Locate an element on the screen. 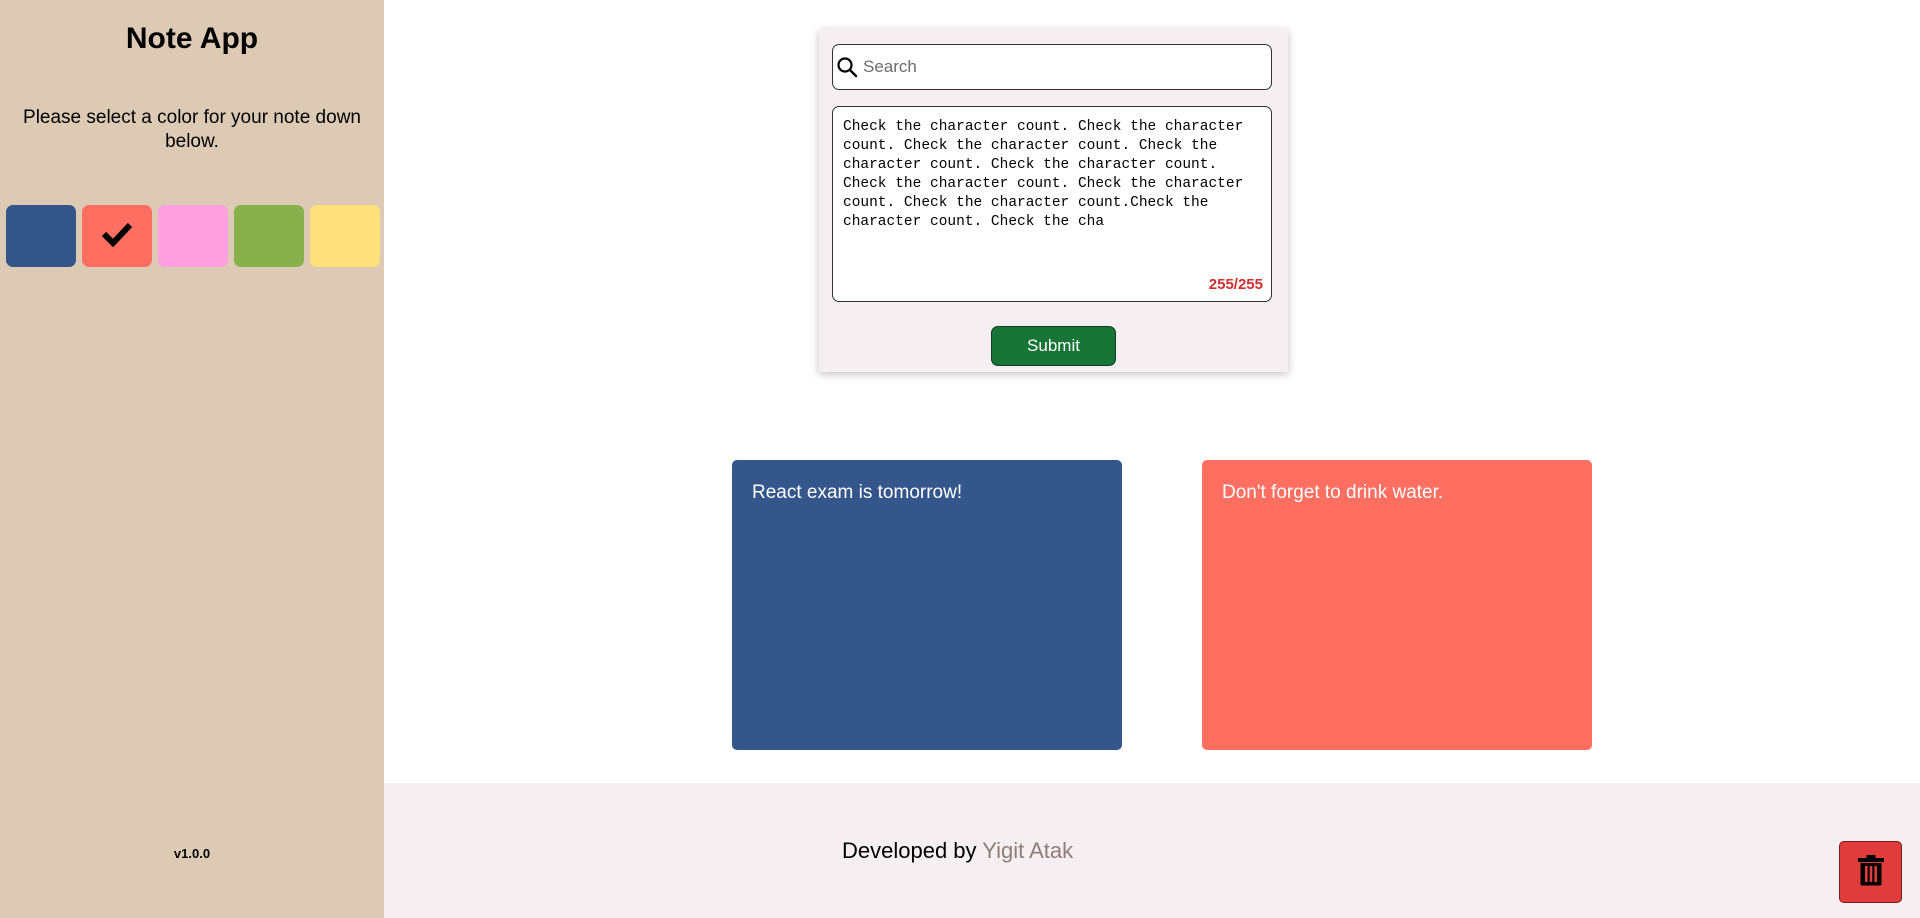 This screenshot has height=918, width=1920. search-field is located at coordinates (1052, 67).